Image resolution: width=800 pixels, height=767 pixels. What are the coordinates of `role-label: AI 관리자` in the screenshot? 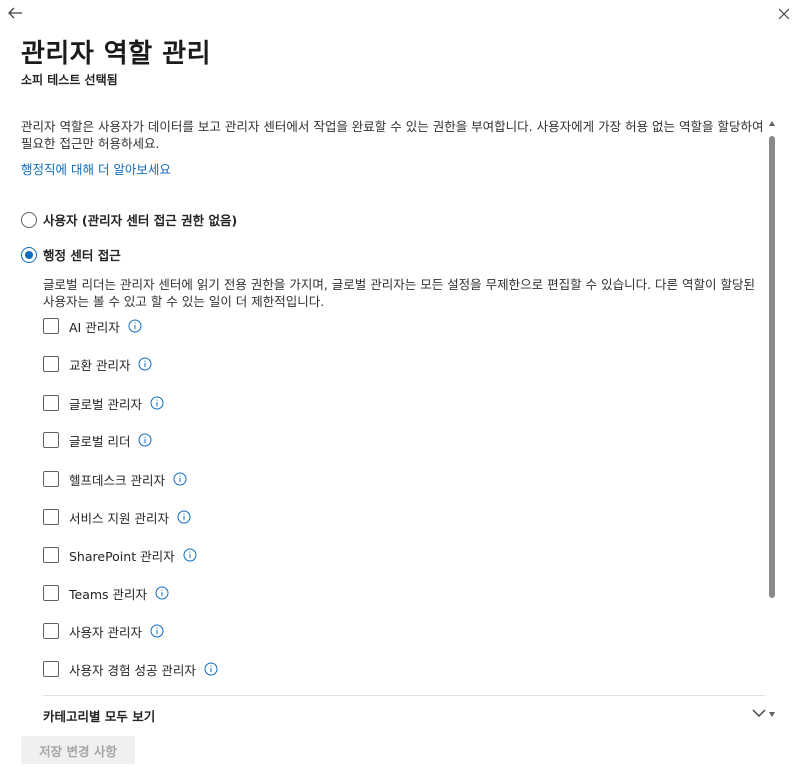 It's located at (94, 327).